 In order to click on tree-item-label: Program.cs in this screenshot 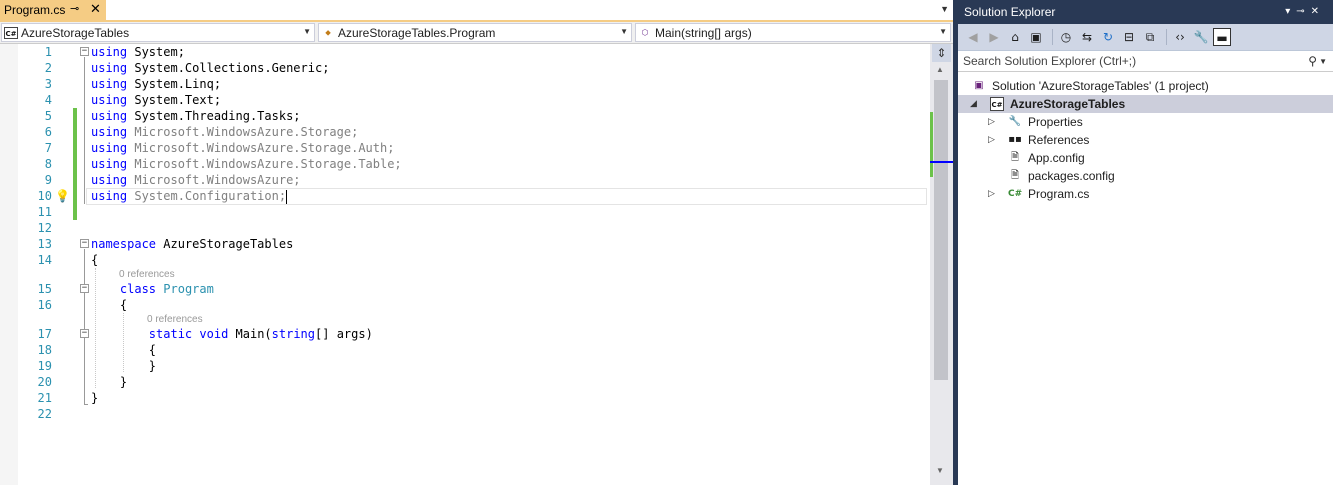, I will do `click(1059, 194)`.